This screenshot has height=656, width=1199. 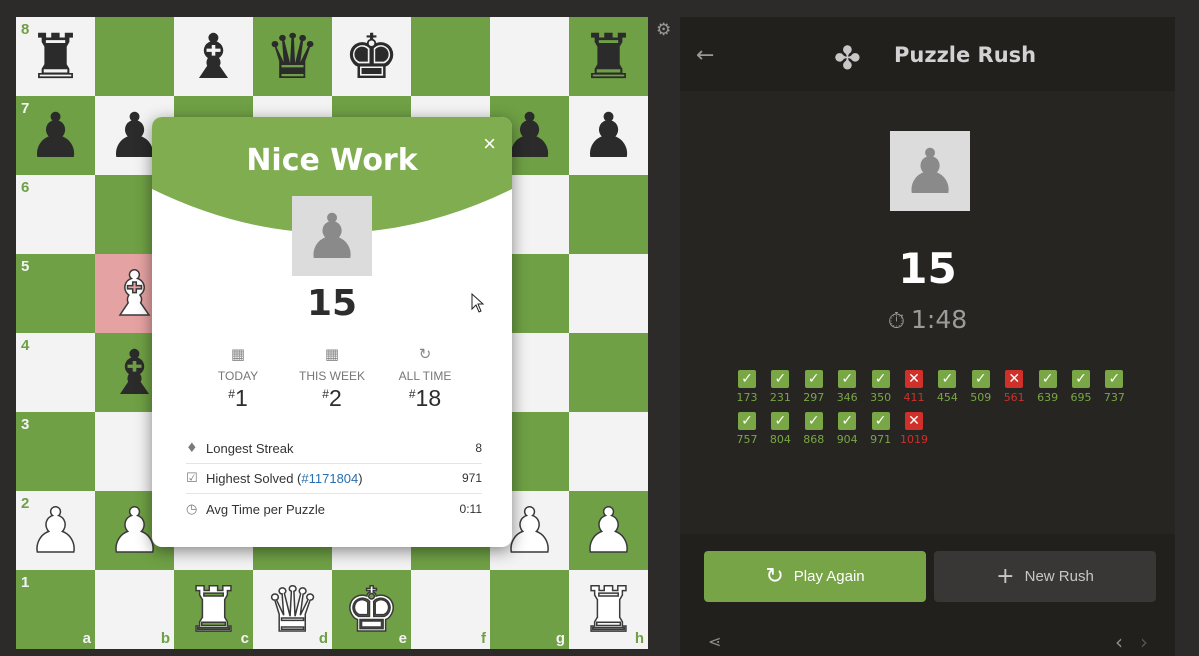 What do you see at coordinates (428, 398) in the screenshot?
I see `rank-number: 18` at bounding box center [428, 398].